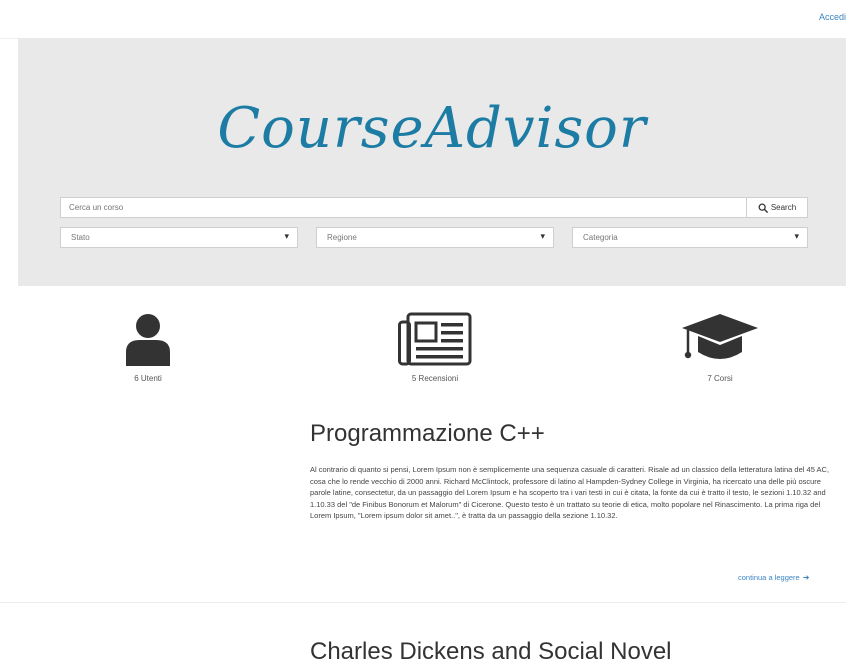 The width and height of the screenshot is (846, 666). What do you see at coordinates (769, 577) in the screenshot?
I see `continue-reading-label: continua a leggere` at bounding box center [769, 577].